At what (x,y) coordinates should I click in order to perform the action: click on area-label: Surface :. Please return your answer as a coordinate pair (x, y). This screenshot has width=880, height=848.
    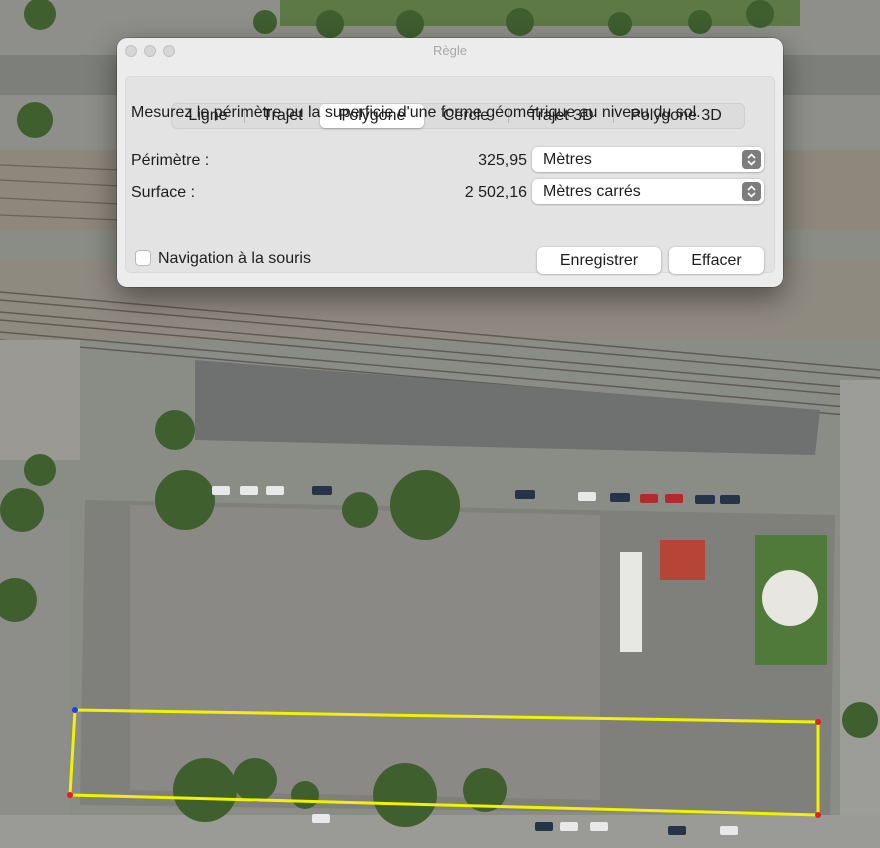
    Looking at the image, I should click on (163, 192).